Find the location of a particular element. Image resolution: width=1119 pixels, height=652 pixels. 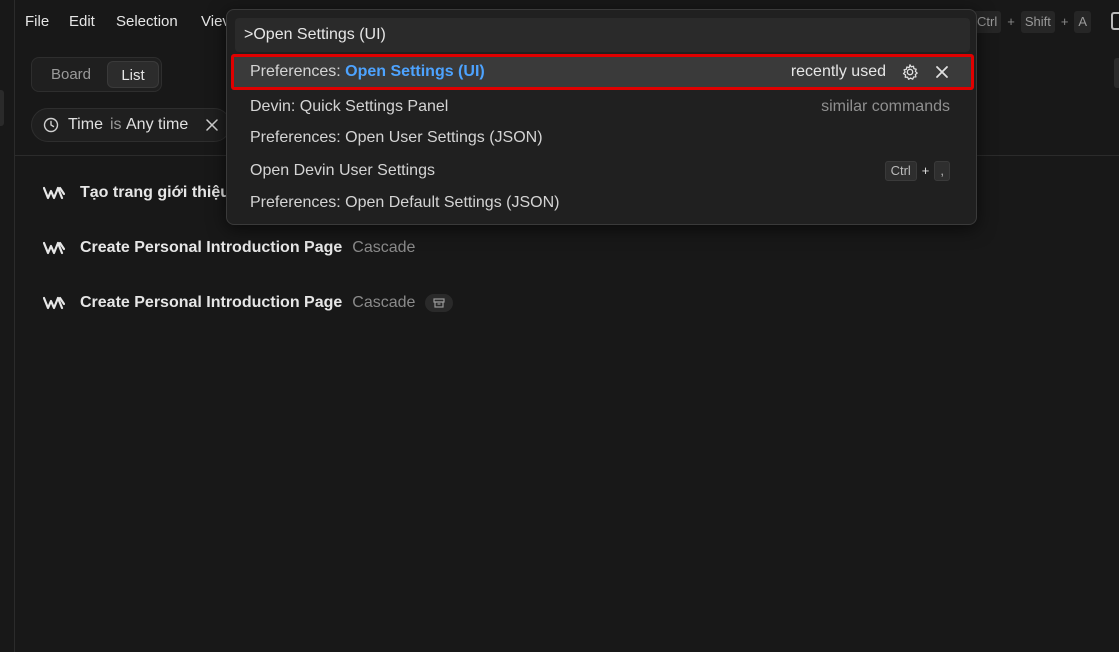

shortcut-key-shift: Shift is located at coordinates (1037, 22).